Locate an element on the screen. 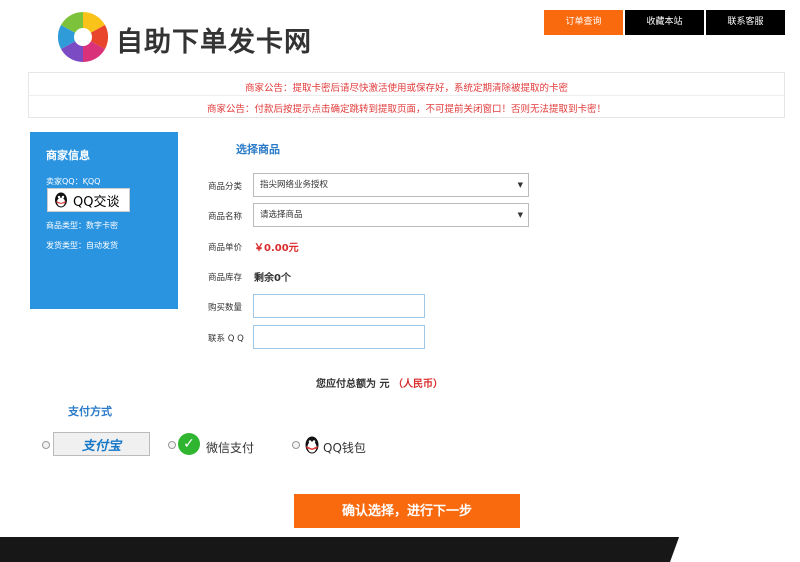 Image resolution: width=800 pixels, height=562 pixels. nav-bookmark: 收藏本站 is located at coordinates (664, 22).